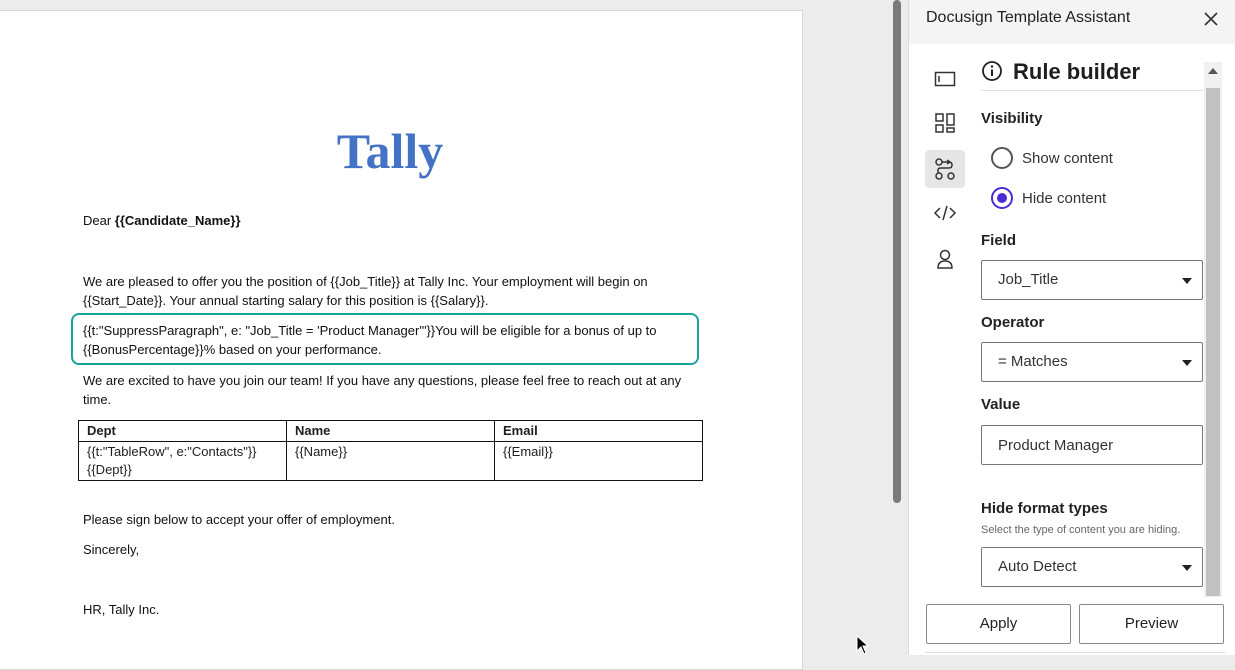  I want to click on mouse-cursor-icon, so click(863, 644).